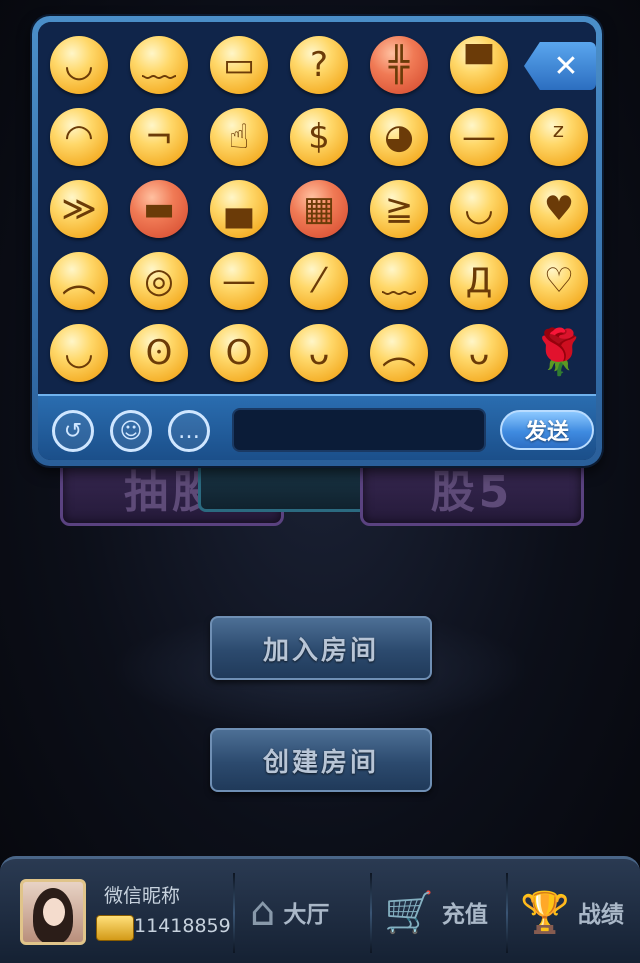 The image size is (640, 963). I want to click on emoji-awkward-icon: ⁄, so click(319, 281).